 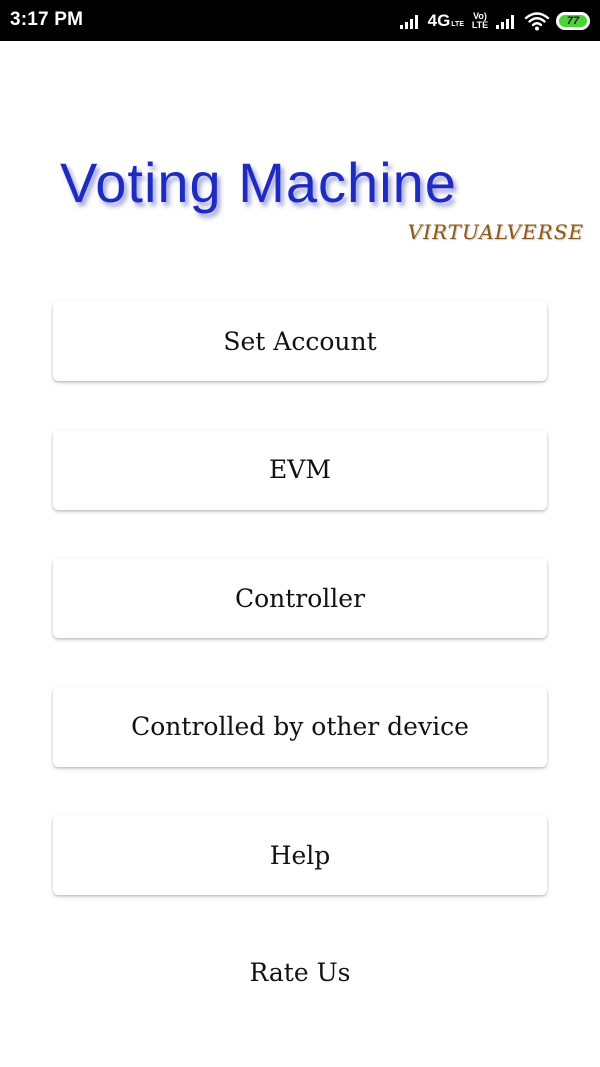 I want to click on help-label: Help, so click(x=300, y=855).